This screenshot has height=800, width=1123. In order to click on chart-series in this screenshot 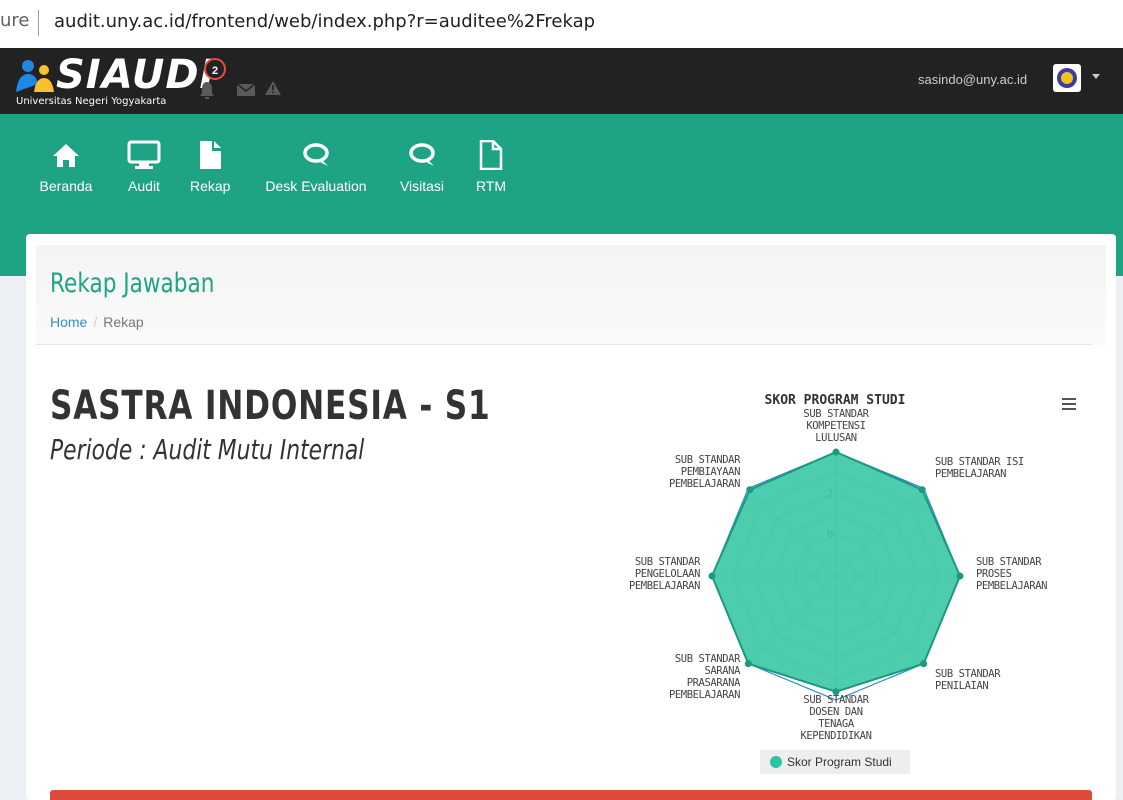, I will do `click(836, 574)`.